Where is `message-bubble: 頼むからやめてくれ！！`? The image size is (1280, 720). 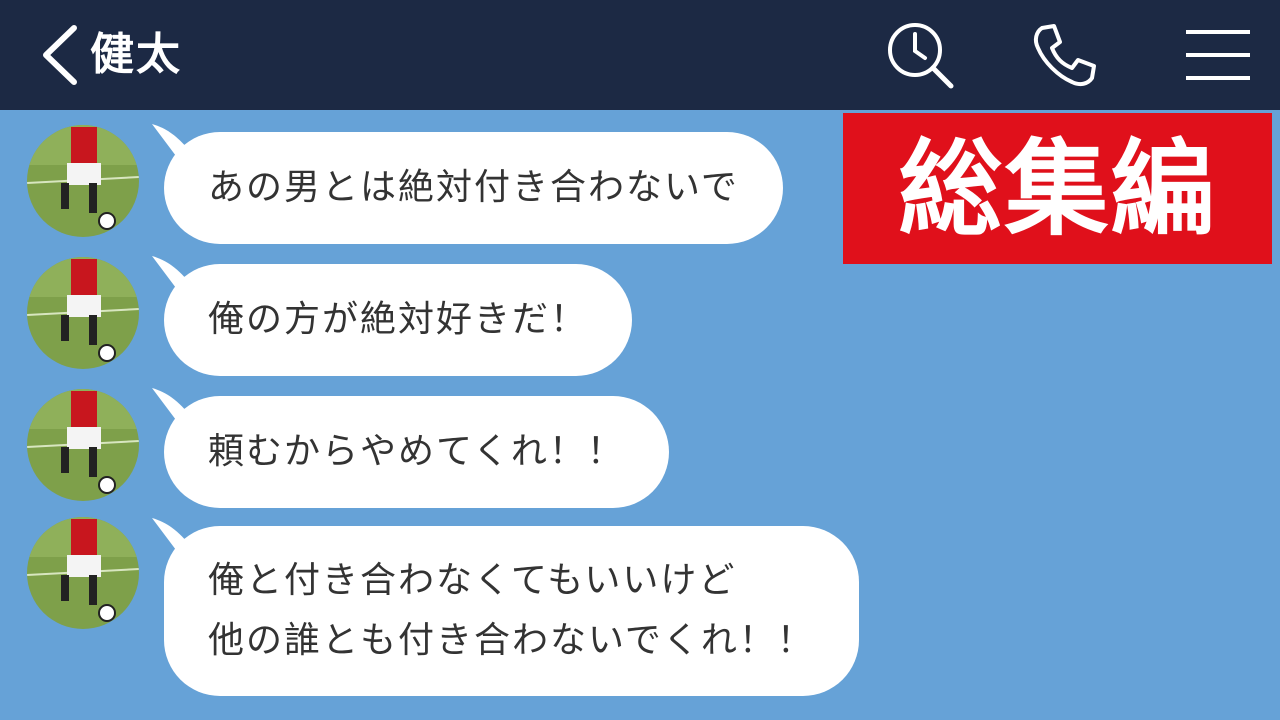
message-bubble: 頼むからやめてくれ！！ is located at coordinates (410, 448).